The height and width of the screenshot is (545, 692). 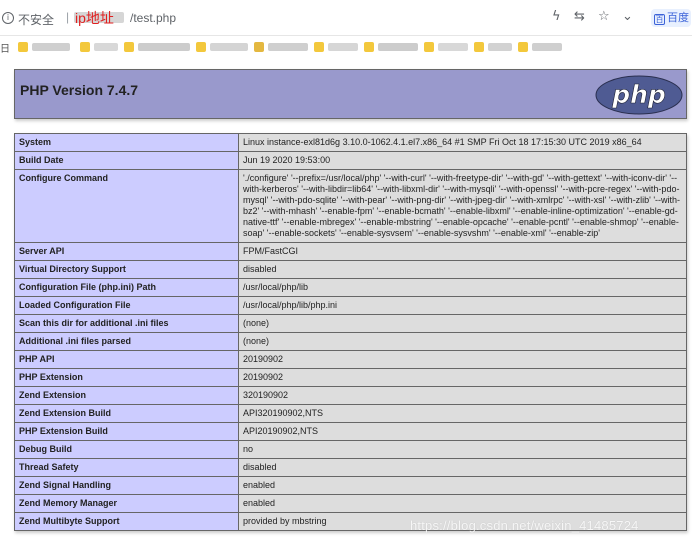 I want to click on baidu-icon: 百, so click(x=659, y=19).